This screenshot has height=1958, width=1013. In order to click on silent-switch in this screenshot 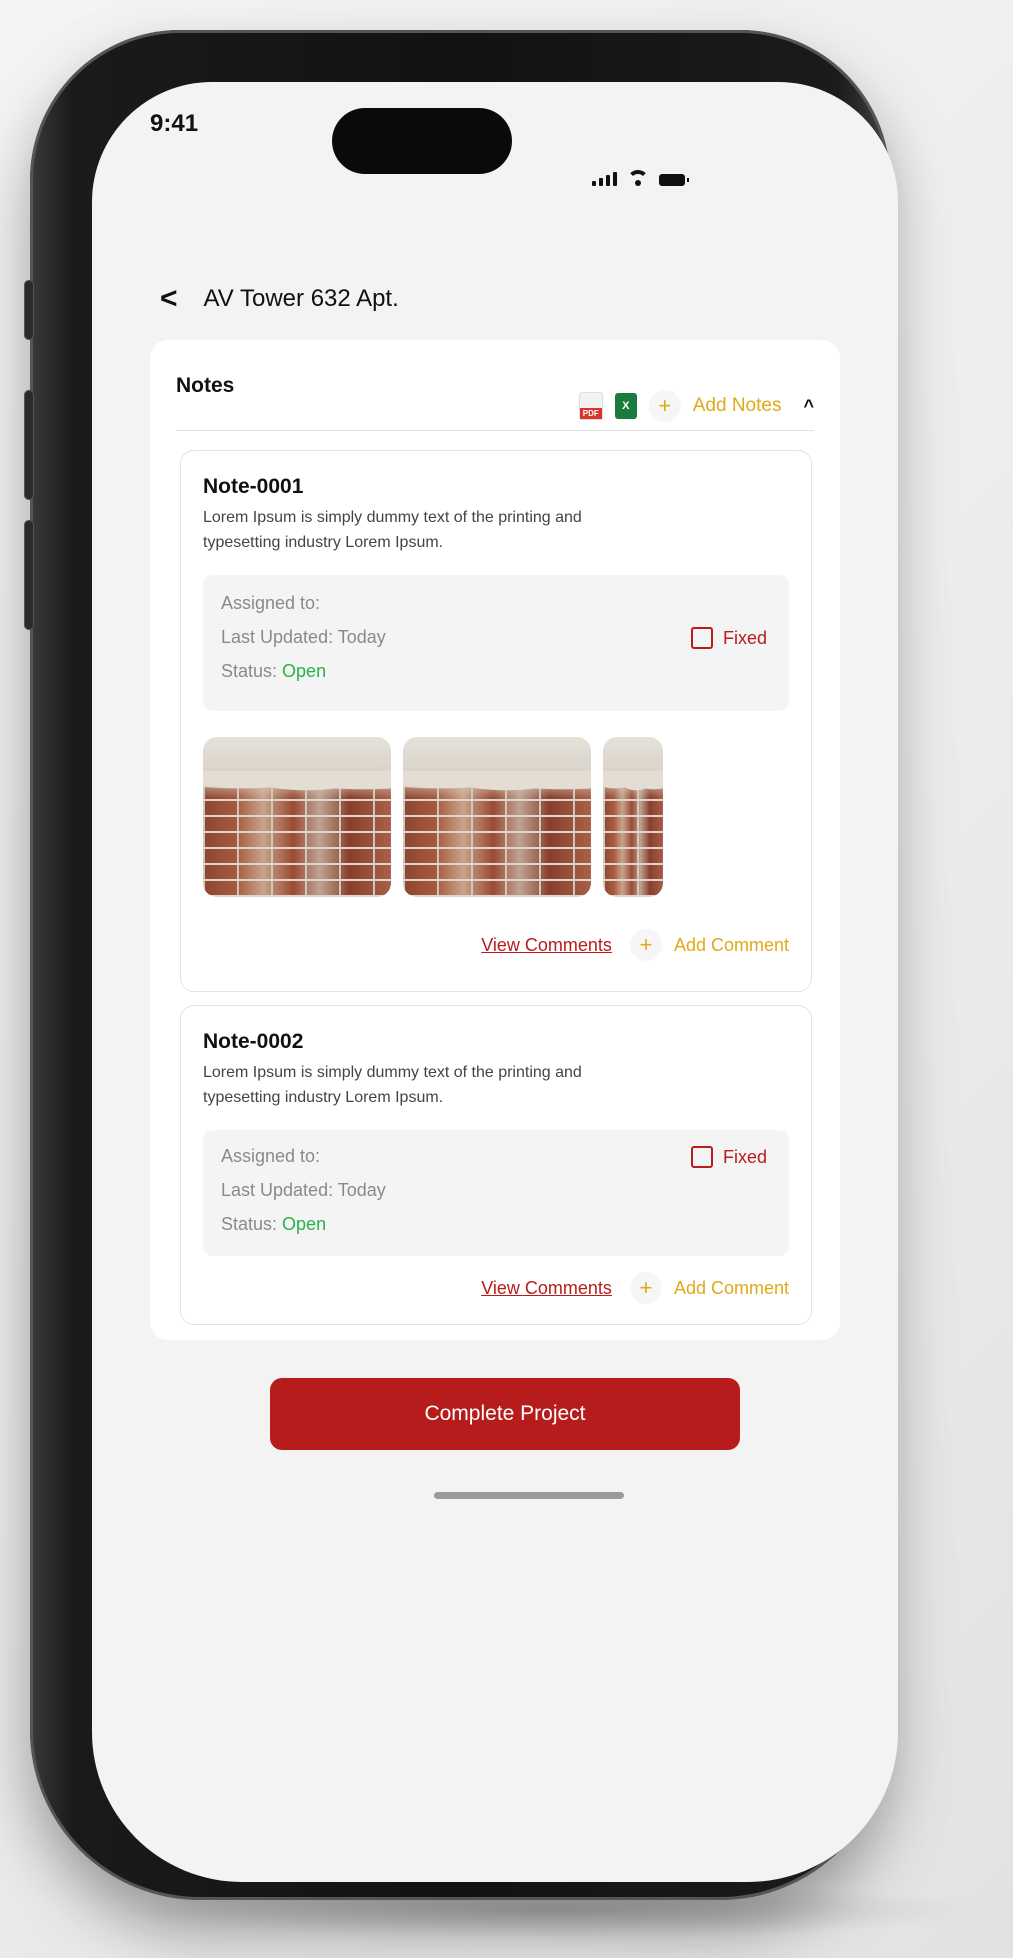, I will do `click(29, 310)`.